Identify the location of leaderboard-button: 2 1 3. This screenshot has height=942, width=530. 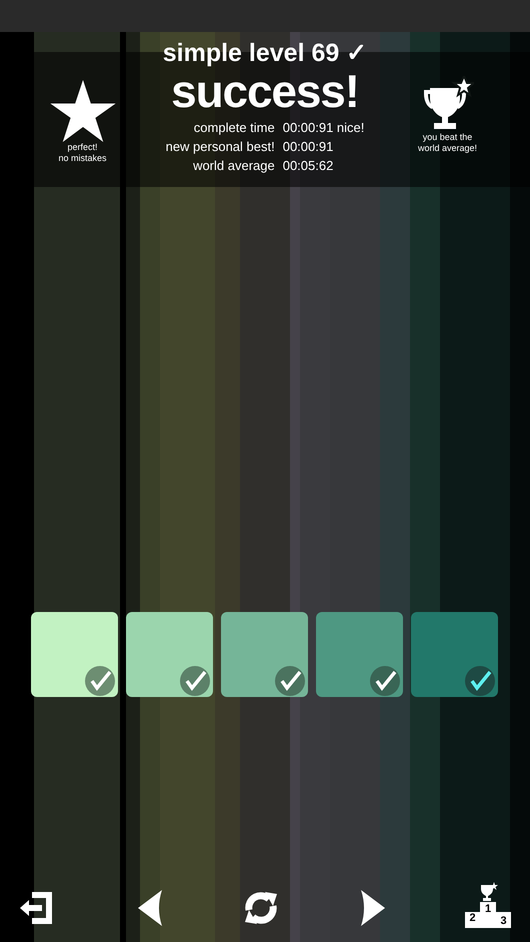
(488, 905).